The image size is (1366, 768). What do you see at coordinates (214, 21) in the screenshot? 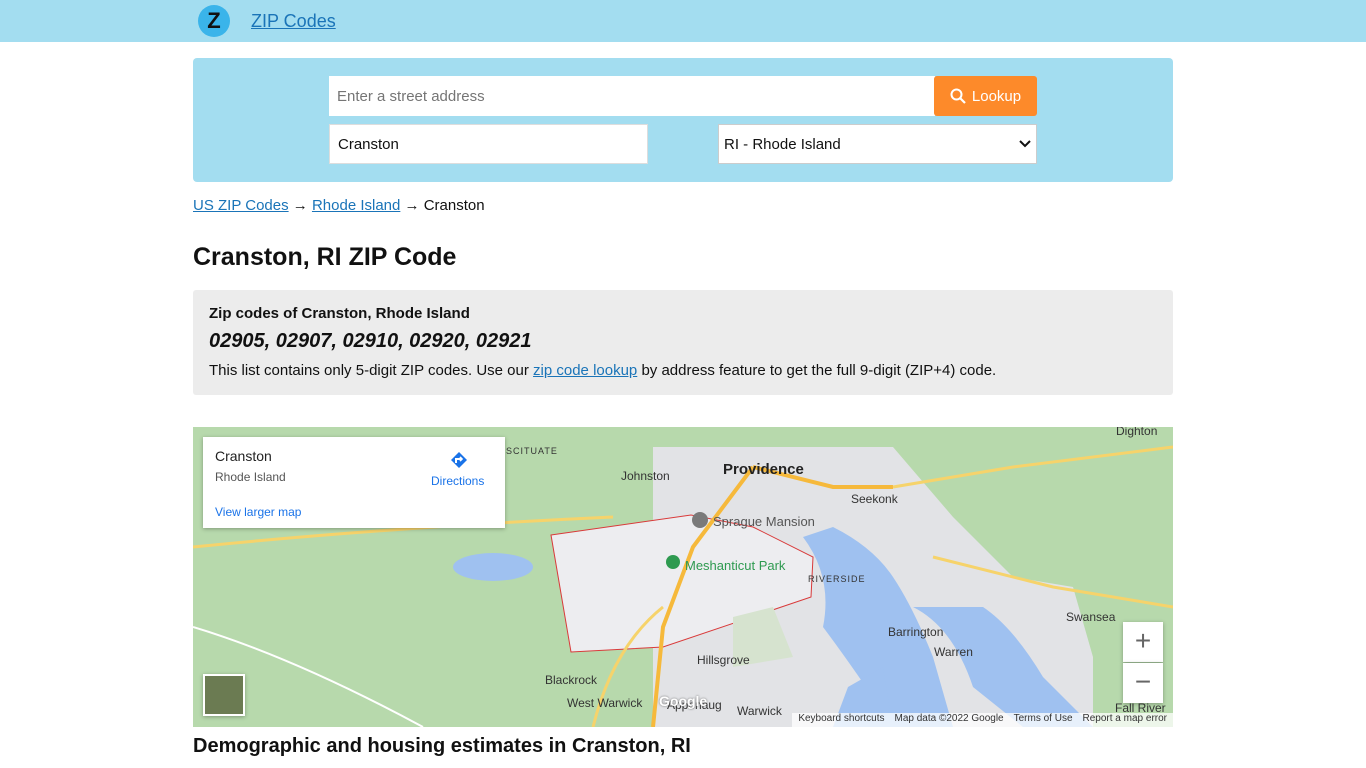
I see `site-logo: Z` at bounding box center [214, 21].